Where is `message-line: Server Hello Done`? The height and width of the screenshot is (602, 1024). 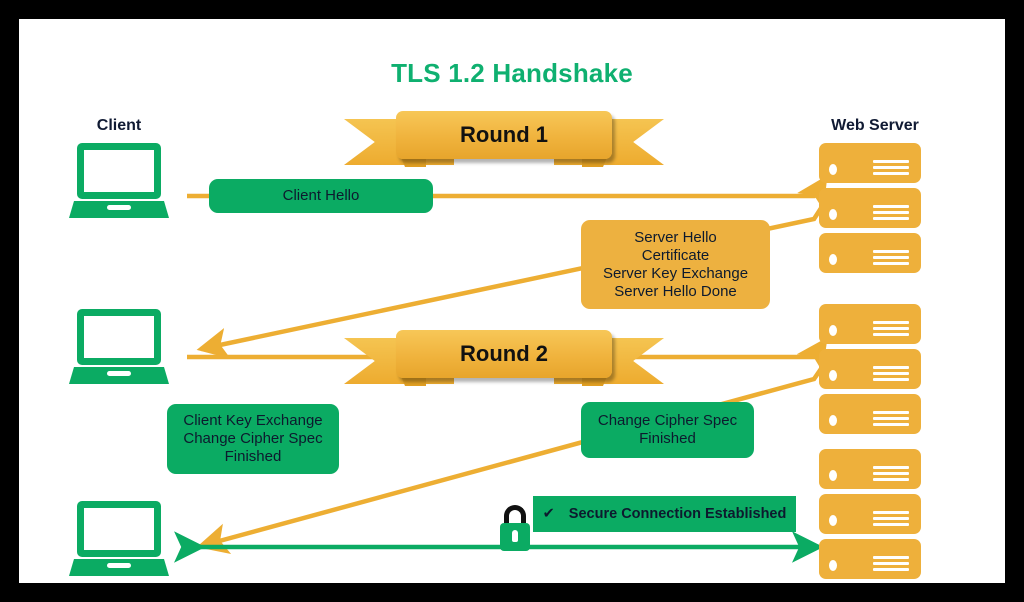
message-line: Server Hello Done is located at coordinates (675, 291).